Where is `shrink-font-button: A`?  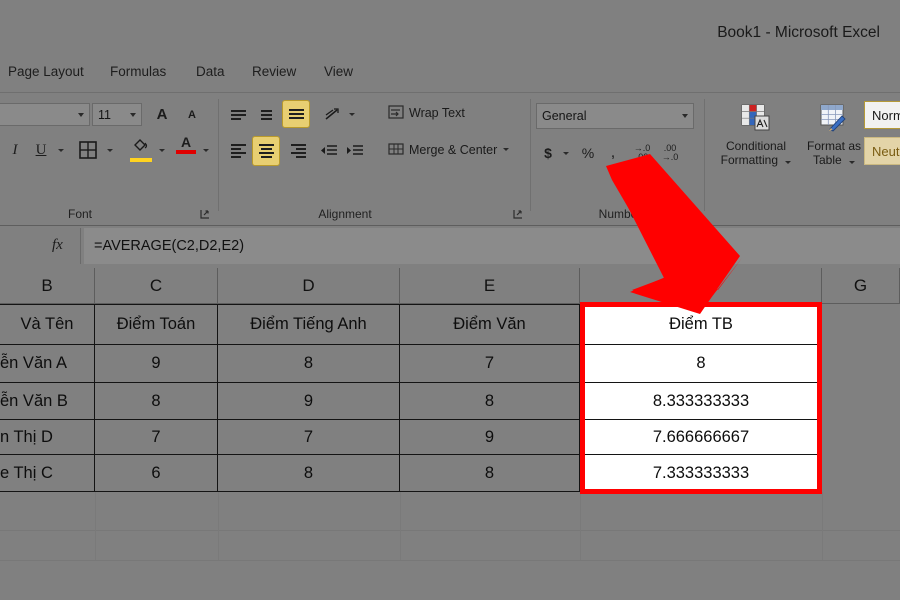
shrink-font-button: A is located at coordinates (192, 114).